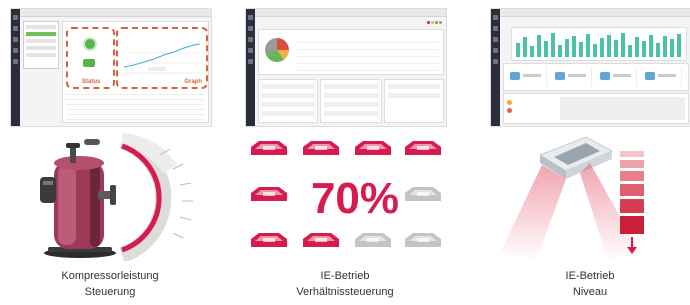 The image size is (690, 305). I want to click on screenshot-ratio-dashboard, so click(346, 67).